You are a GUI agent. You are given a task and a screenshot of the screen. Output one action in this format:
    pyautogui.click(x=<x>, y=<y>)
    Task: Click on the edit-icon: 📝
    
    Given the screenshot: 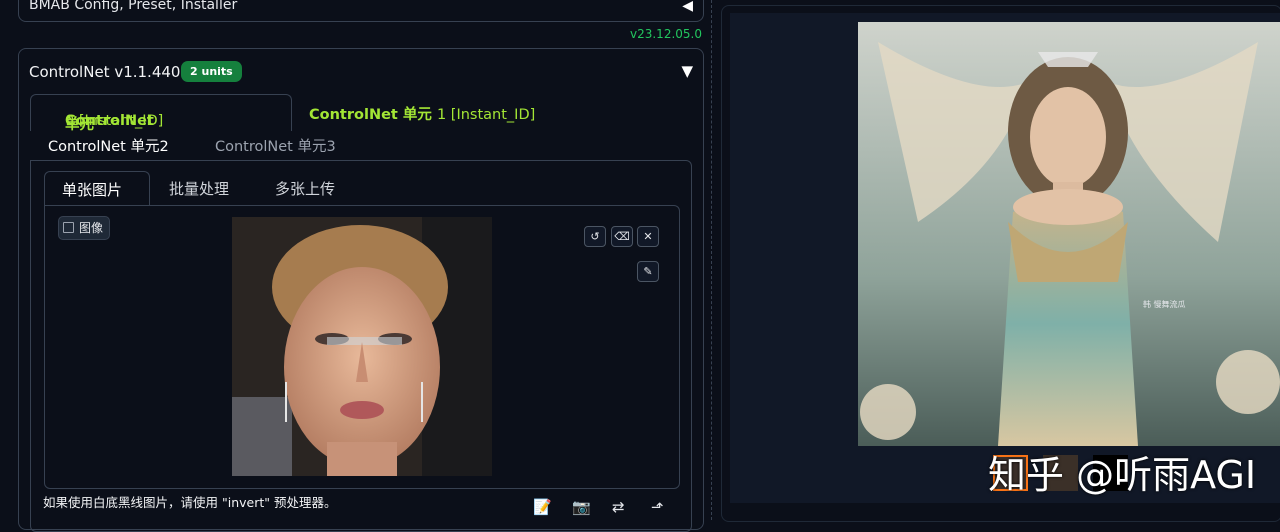 What is the action you would take?
    pyautogui.click(x=542, y=507)
    